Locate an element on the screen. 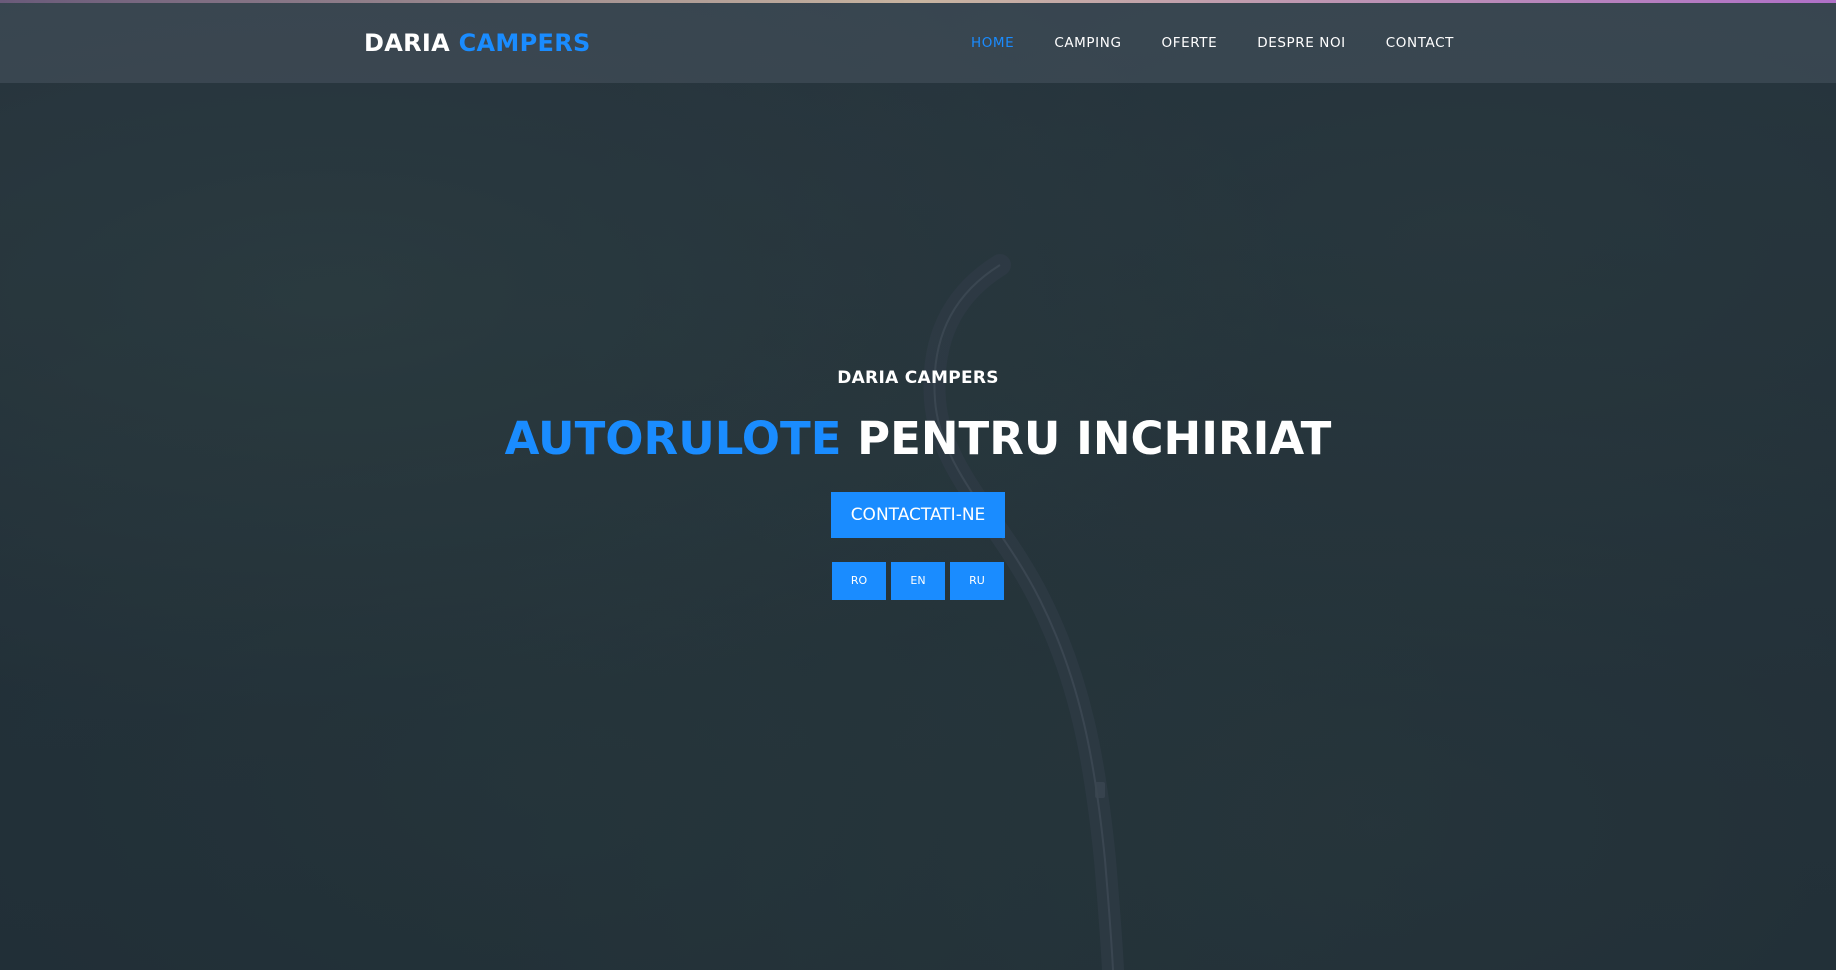  language-switcher: RO EN RU is located at coordinates (918, 580).